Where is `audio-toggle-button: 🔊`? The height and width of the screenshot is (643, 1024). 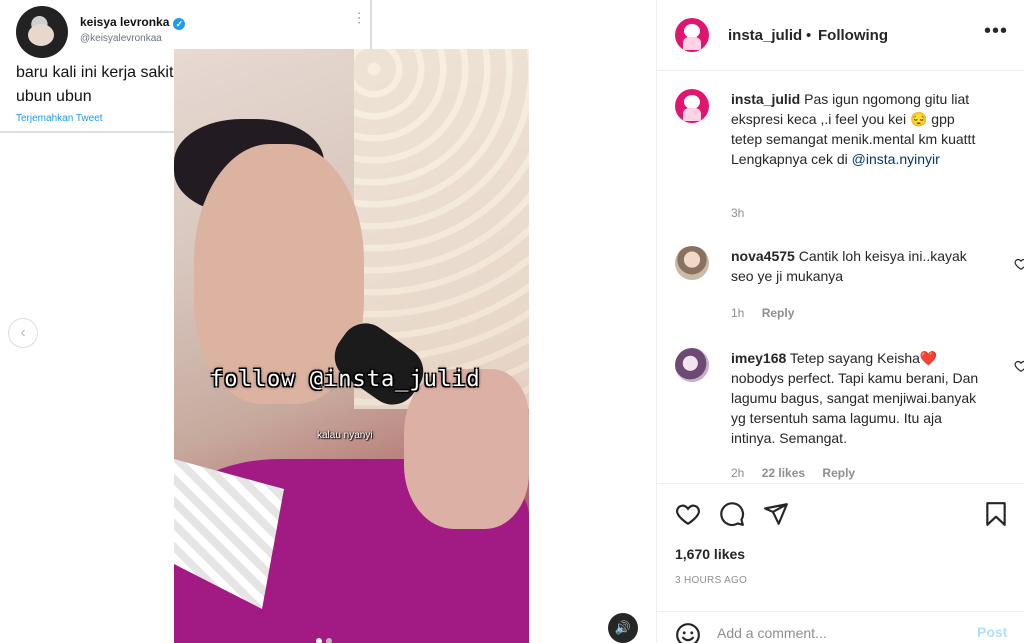
audio-toggle-button: 🔊 is located at coordinates (623, 628).